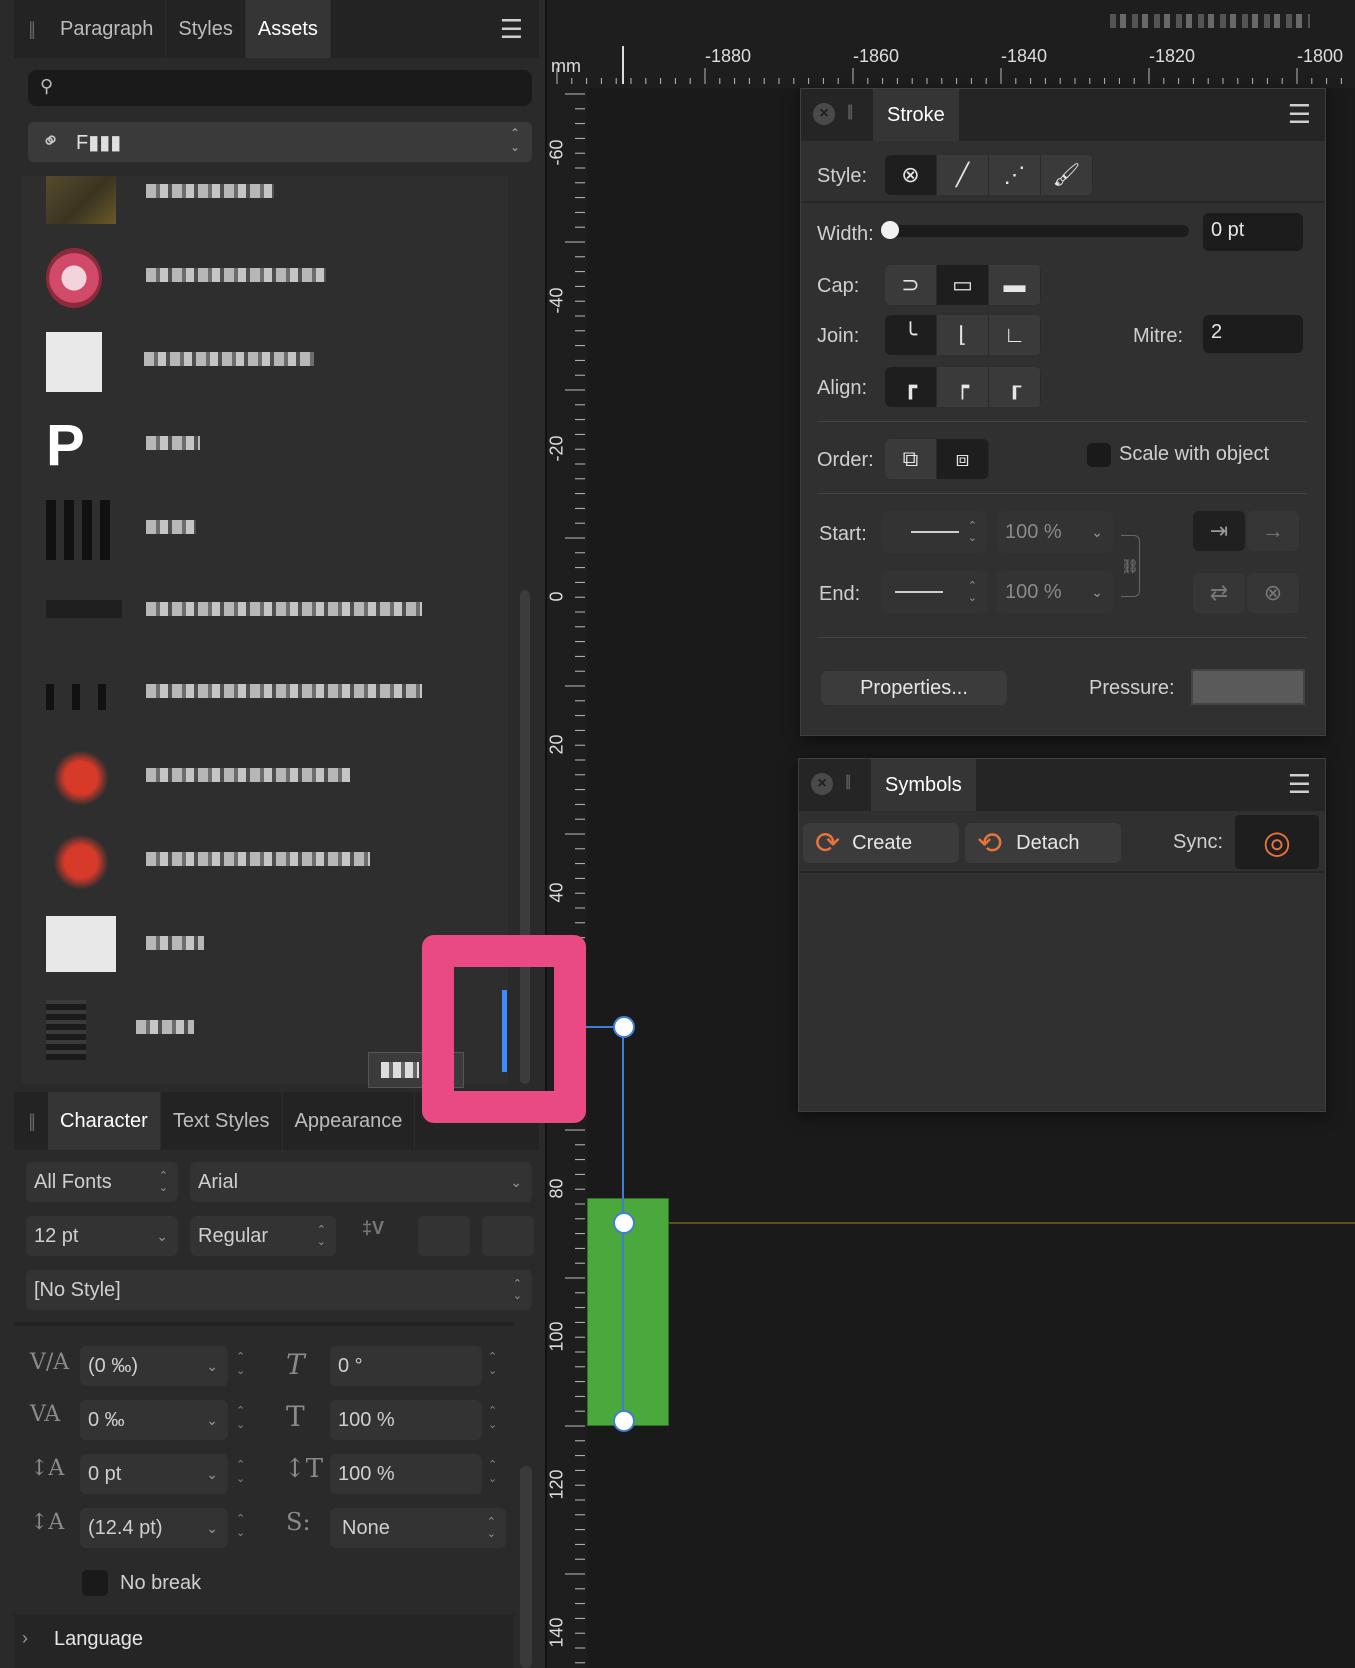 The image size is (1355, 1668). Describe the element at coordinates (1043, 843) in the screenshot. I see `detach-symbol-button: ⟲ Detach` at that location.